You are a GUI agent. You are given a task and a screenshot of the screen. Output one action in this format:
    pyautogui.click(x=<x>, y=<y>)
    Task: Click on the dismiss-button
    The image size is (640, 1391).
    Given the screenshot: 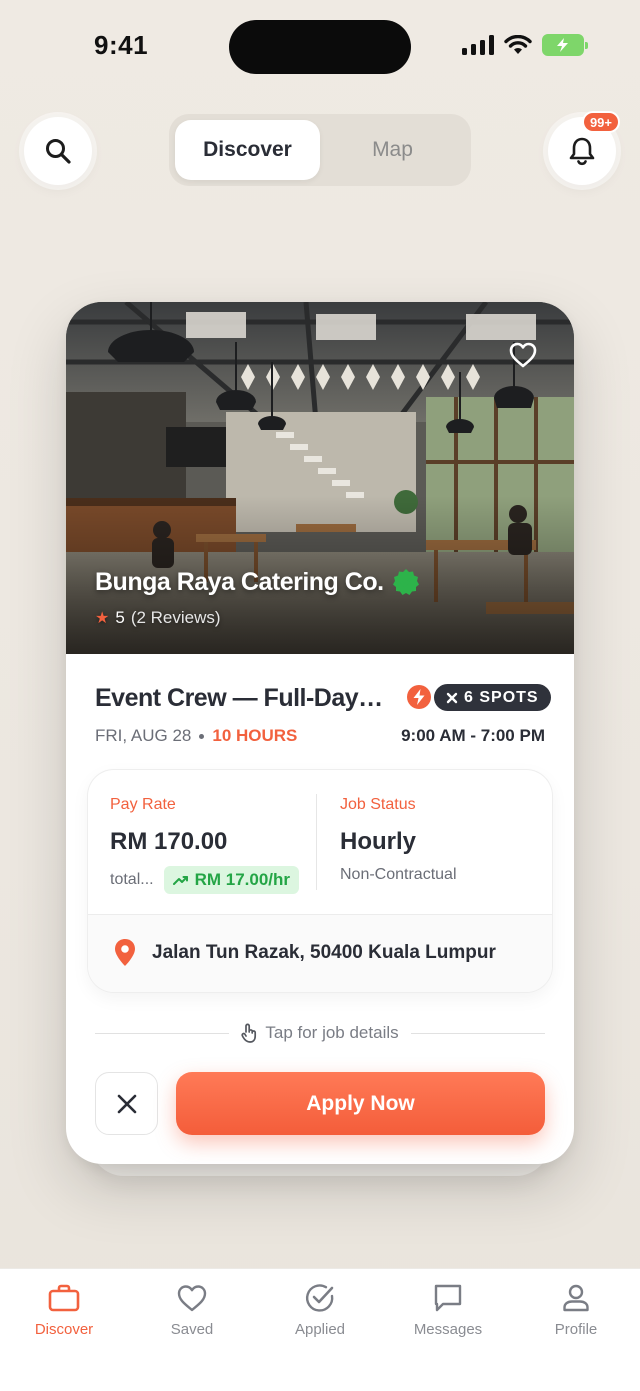 What is the action you would take?
    pyautogui.click(x=126, y=1103)
    